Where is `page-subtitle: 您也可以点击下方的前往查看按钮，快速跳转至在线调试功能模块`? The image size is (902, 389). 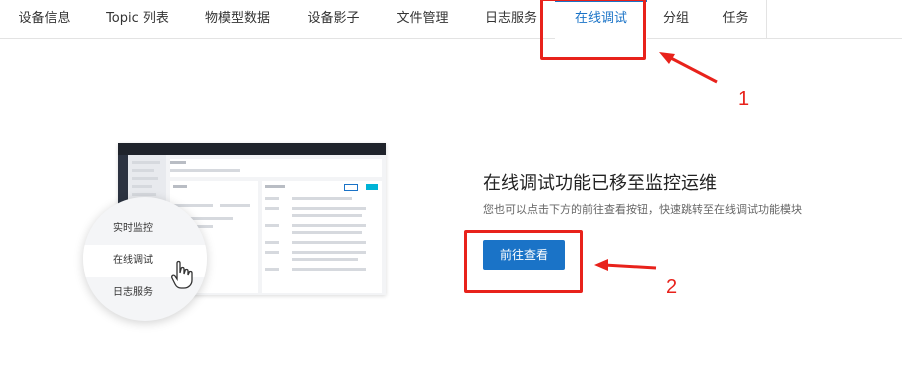
page-subtitle: 您也可以点击下方的前往查看按钮，快速跳转至在线调试功能模块 is located at coordinates (642, 209).